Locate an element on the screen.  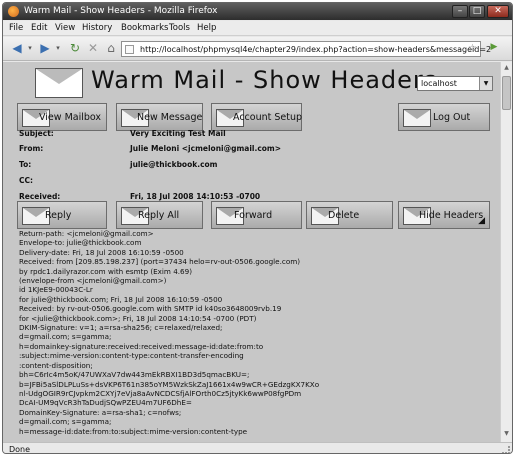
delete-label: Delete is located at coordinates (344, 215).